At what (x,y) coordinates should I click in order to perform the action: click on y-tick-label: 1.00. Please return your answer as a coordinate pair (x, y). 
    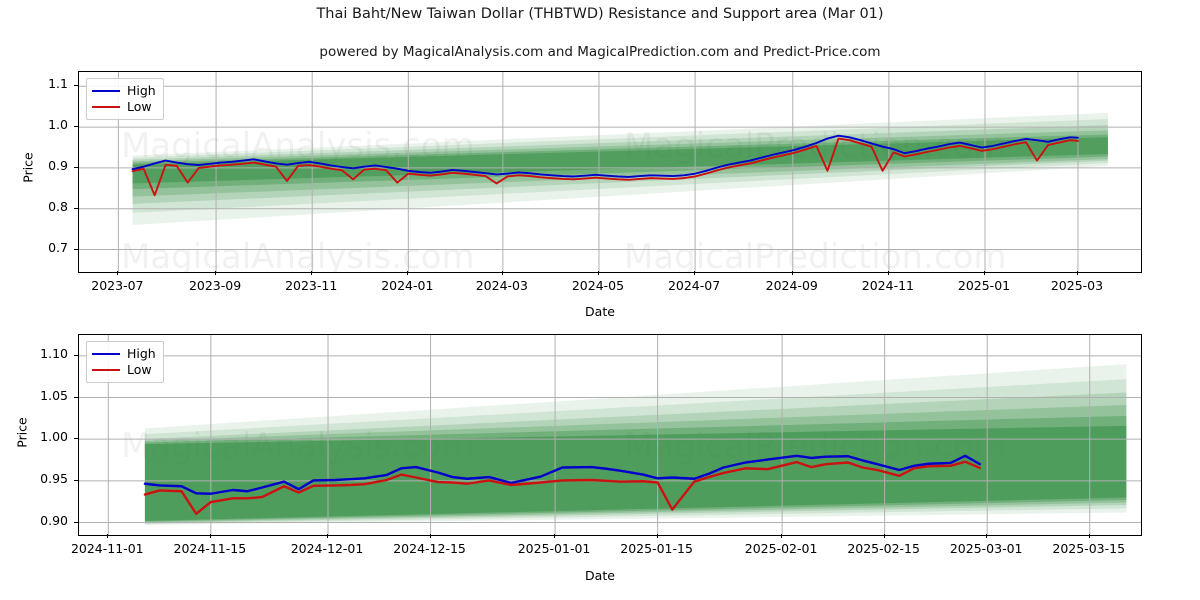
    Looking at the image, I should click on (54, 437).